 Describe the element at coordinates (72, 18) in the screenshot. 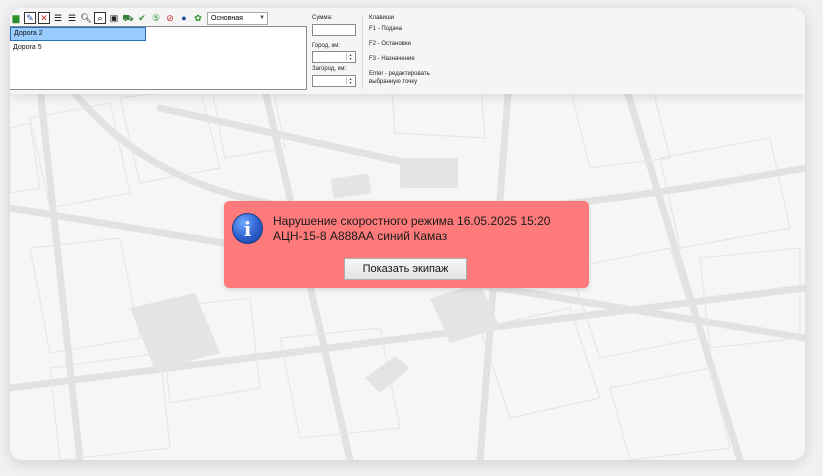

I see `list-insert-icon: ☰` at that location.